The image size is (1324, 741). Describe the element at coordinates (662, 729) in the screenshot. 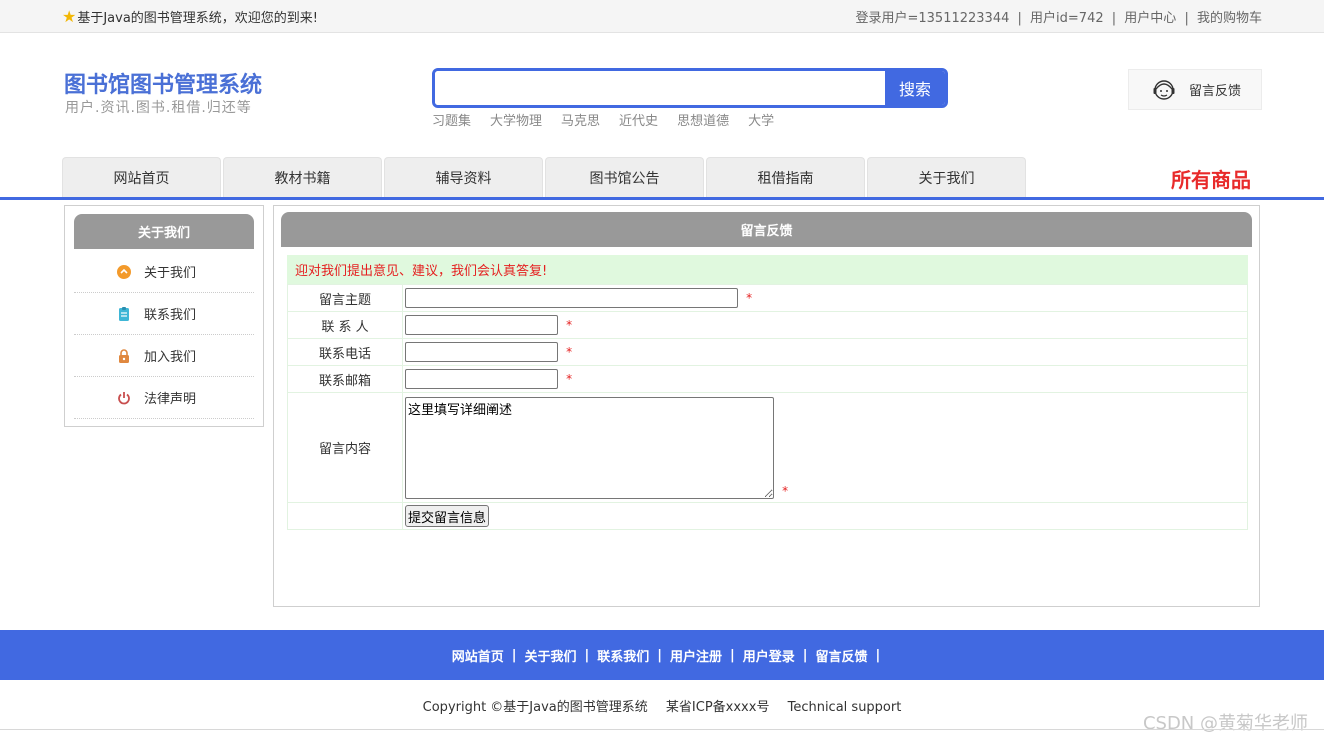

I see `bottom-divider` at that location.